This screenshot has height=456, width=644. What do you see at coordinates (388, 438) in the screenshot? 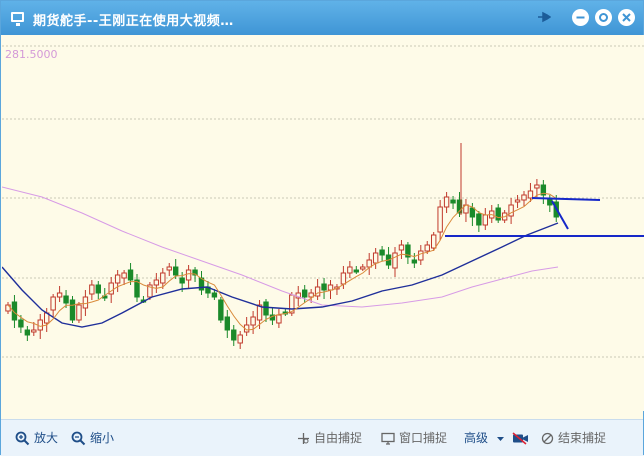
I see `window-capture-icon` at bounding box center [388, 438].